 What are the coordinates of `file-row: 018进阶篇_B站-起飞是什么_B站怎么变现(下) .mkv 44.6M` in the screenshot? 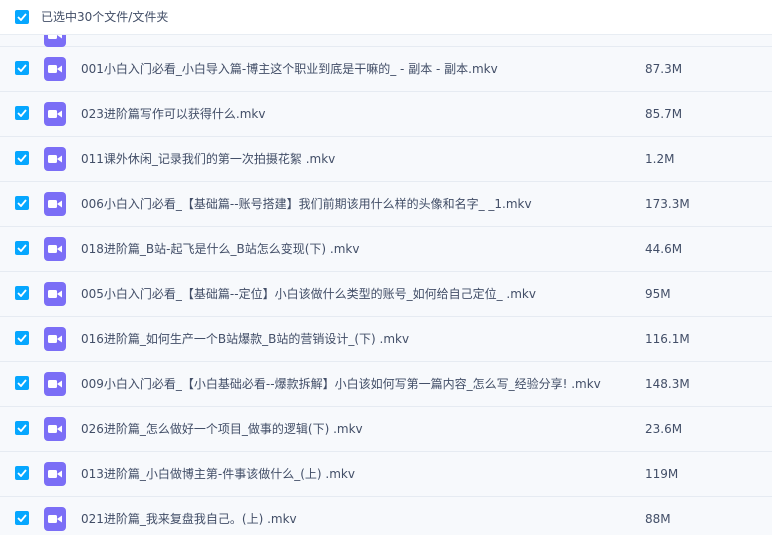 It's located at (386, 249).